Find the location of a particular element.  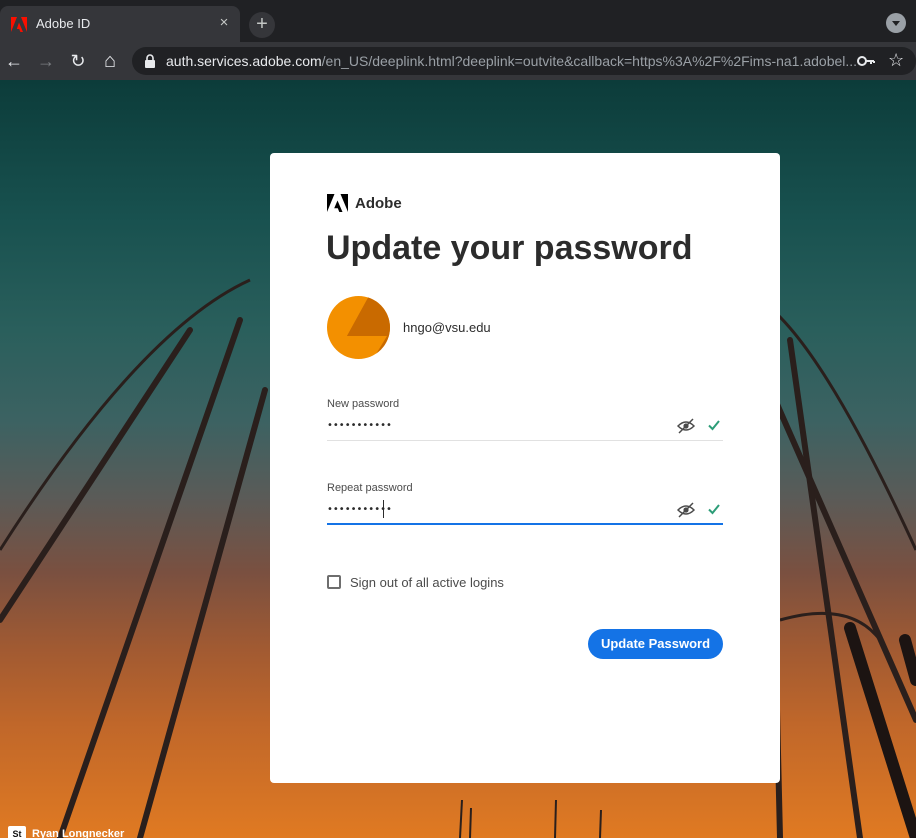

new-password-underline is located at coordinates (525, 440).